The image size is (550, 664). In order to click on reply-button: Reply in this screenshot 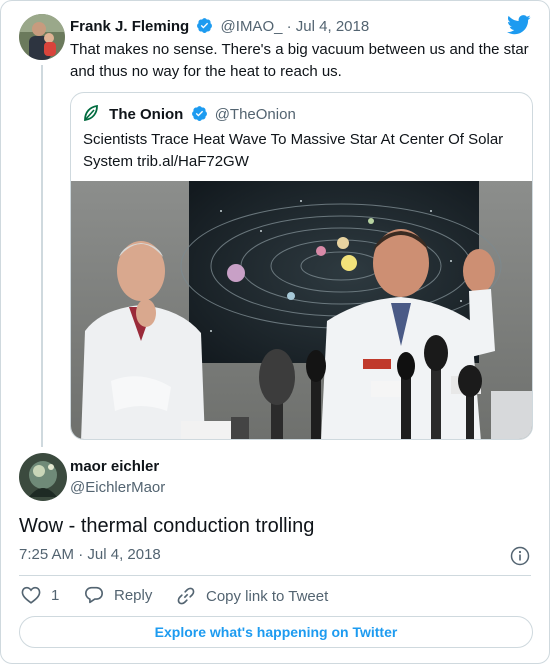, I will do `click(118, 595)`.